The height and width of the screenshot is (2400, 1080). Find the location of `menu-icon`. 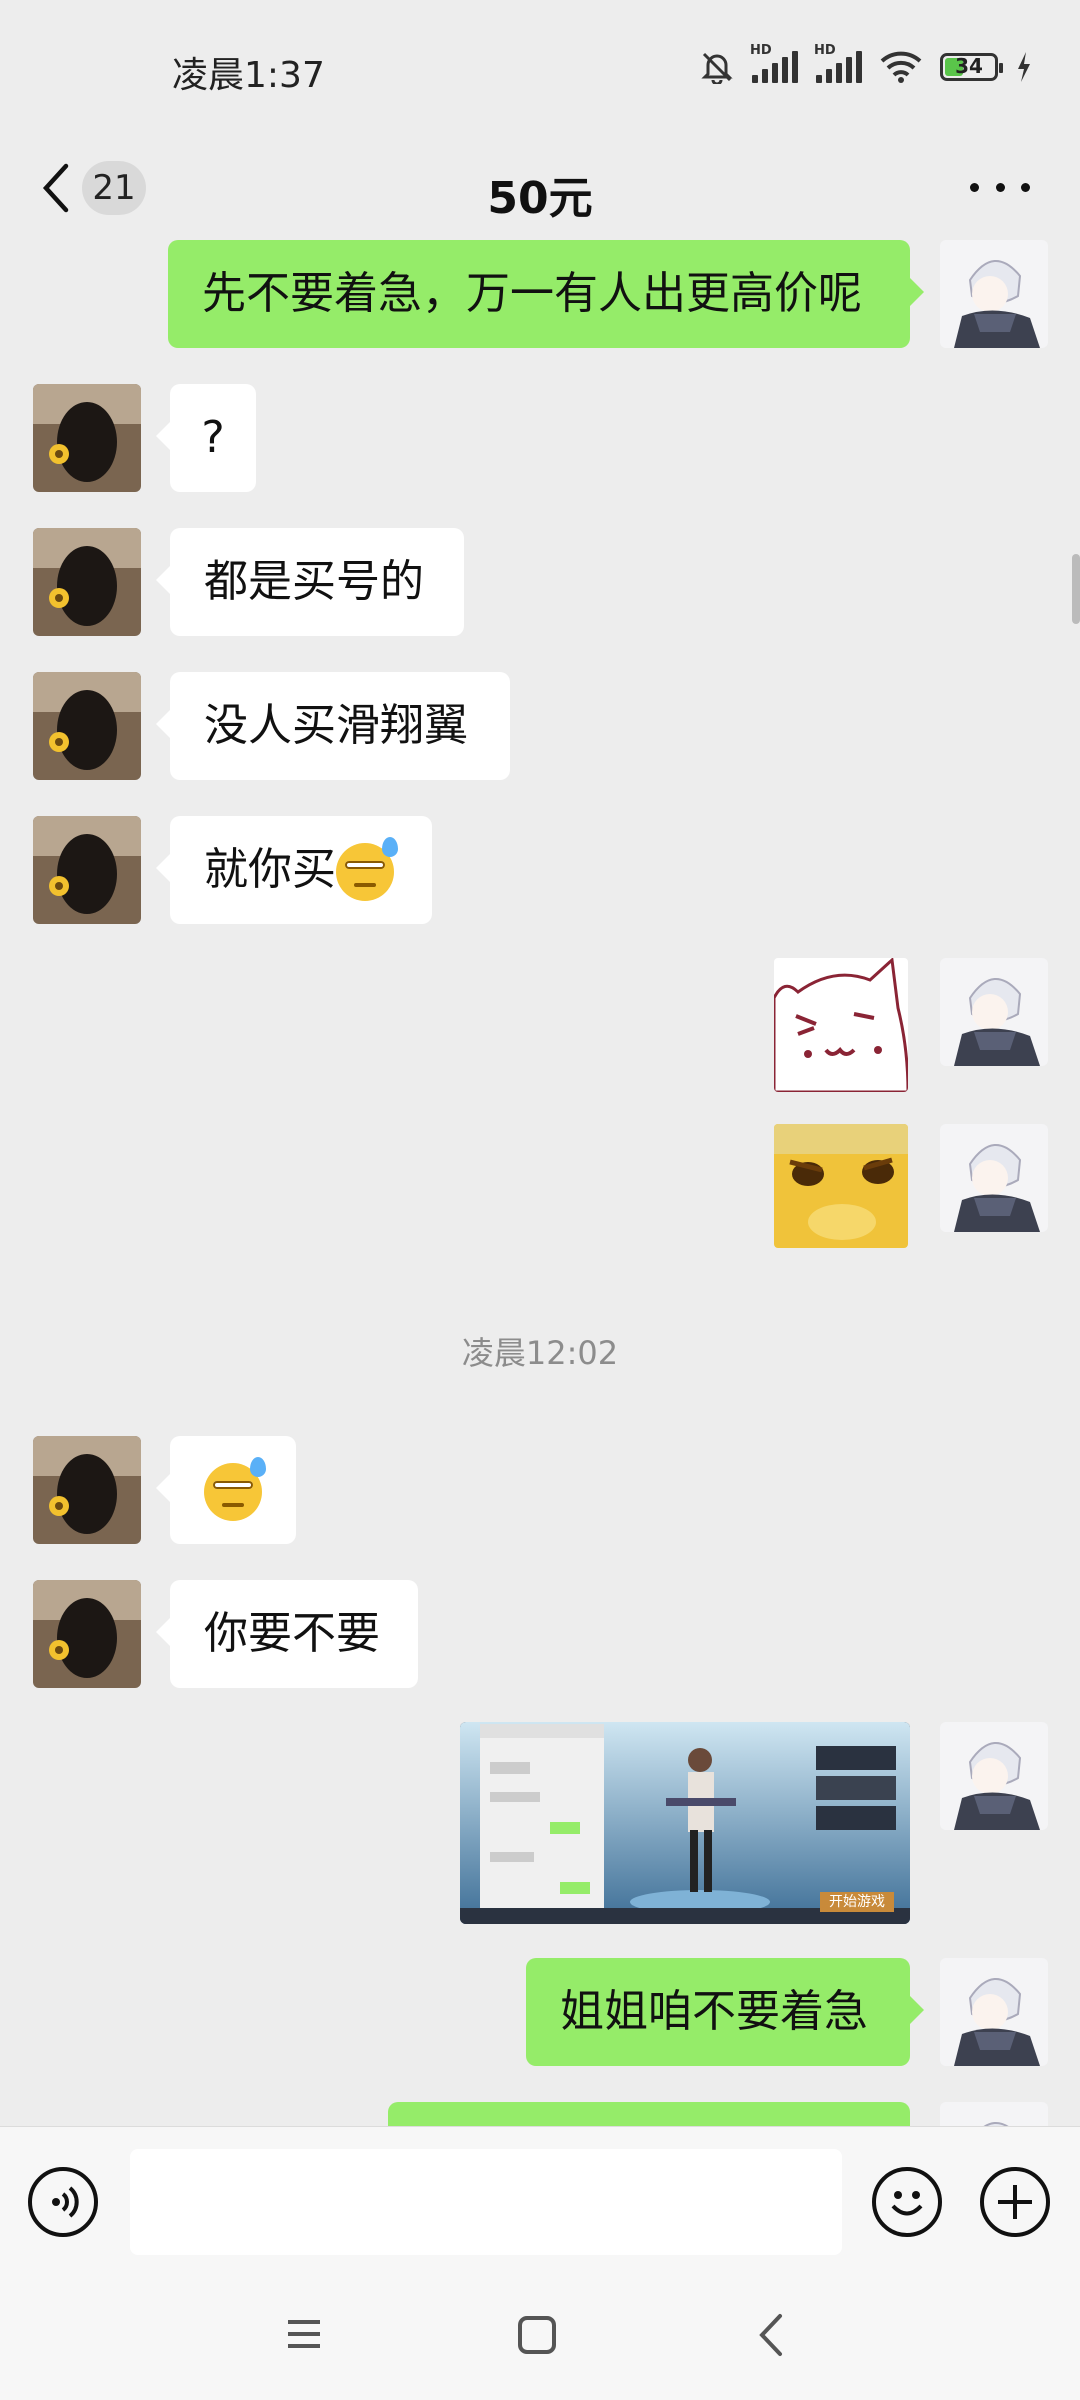

menu-icon is located at coordinates (304, 2334).